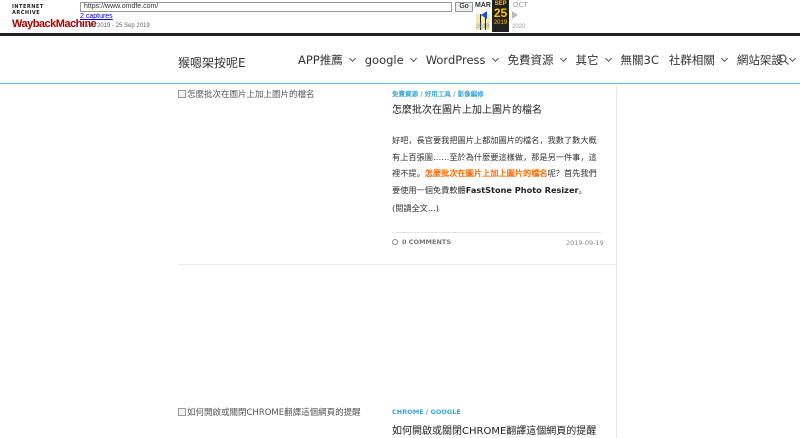  Describe the element at coordinates (494, 429) in the screenshot. I see `post-title: 如何開啟或關閉CHROME翻譯這個網頁的提醒` at that location.